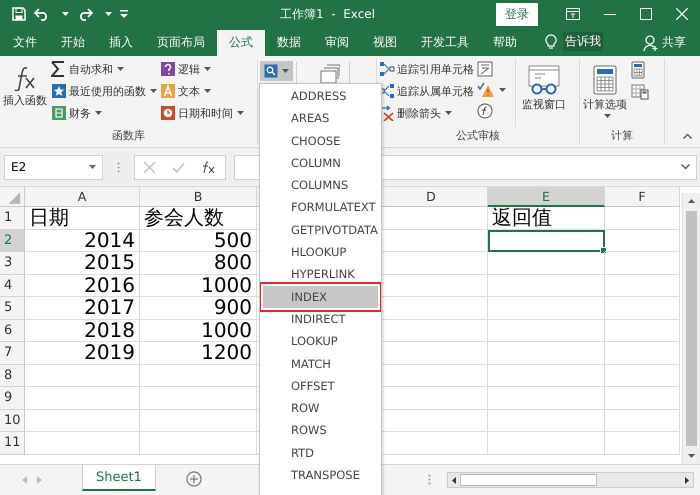  I want to click on ribbon-tab: 开始, so click(73, 43).